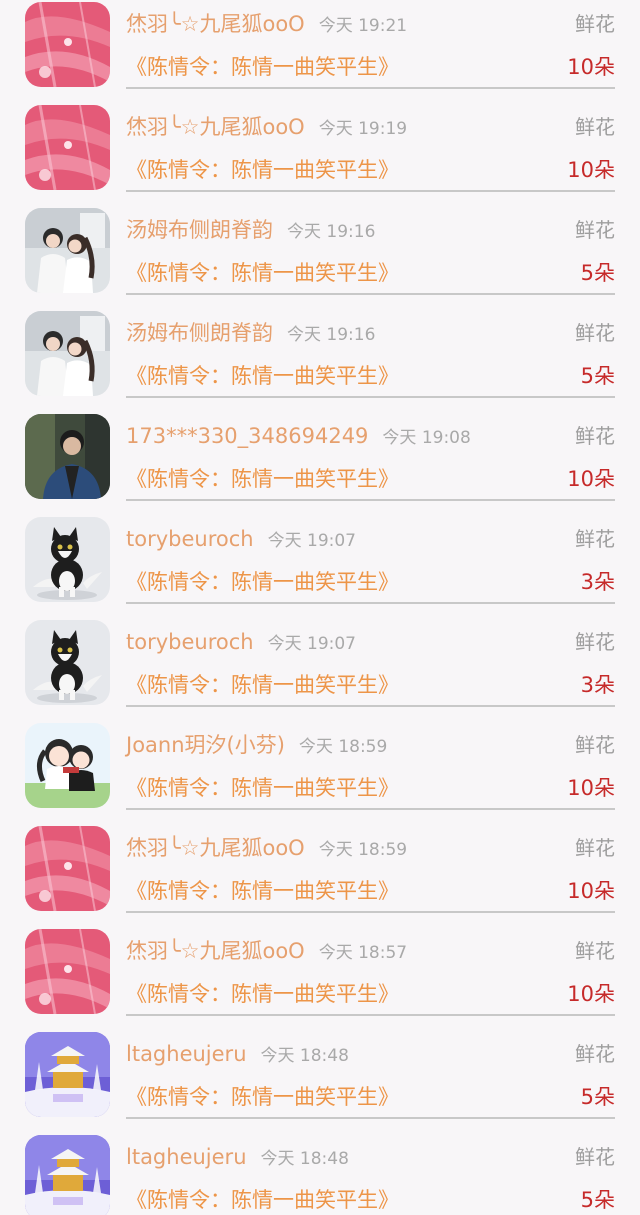  I want to click on timestamp: 今天 19:19, so click(363, 129).